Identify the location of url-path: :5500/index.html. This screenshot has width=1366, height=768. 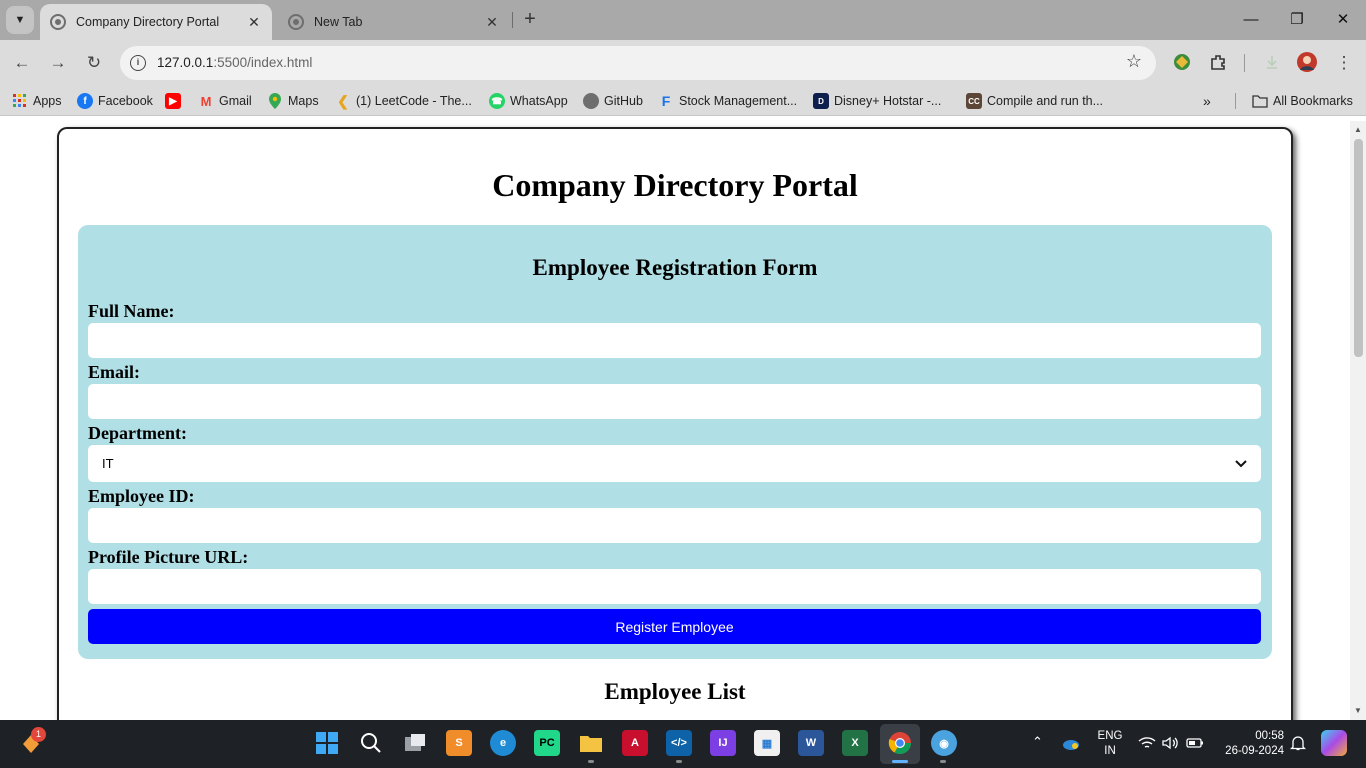
(263, 62).